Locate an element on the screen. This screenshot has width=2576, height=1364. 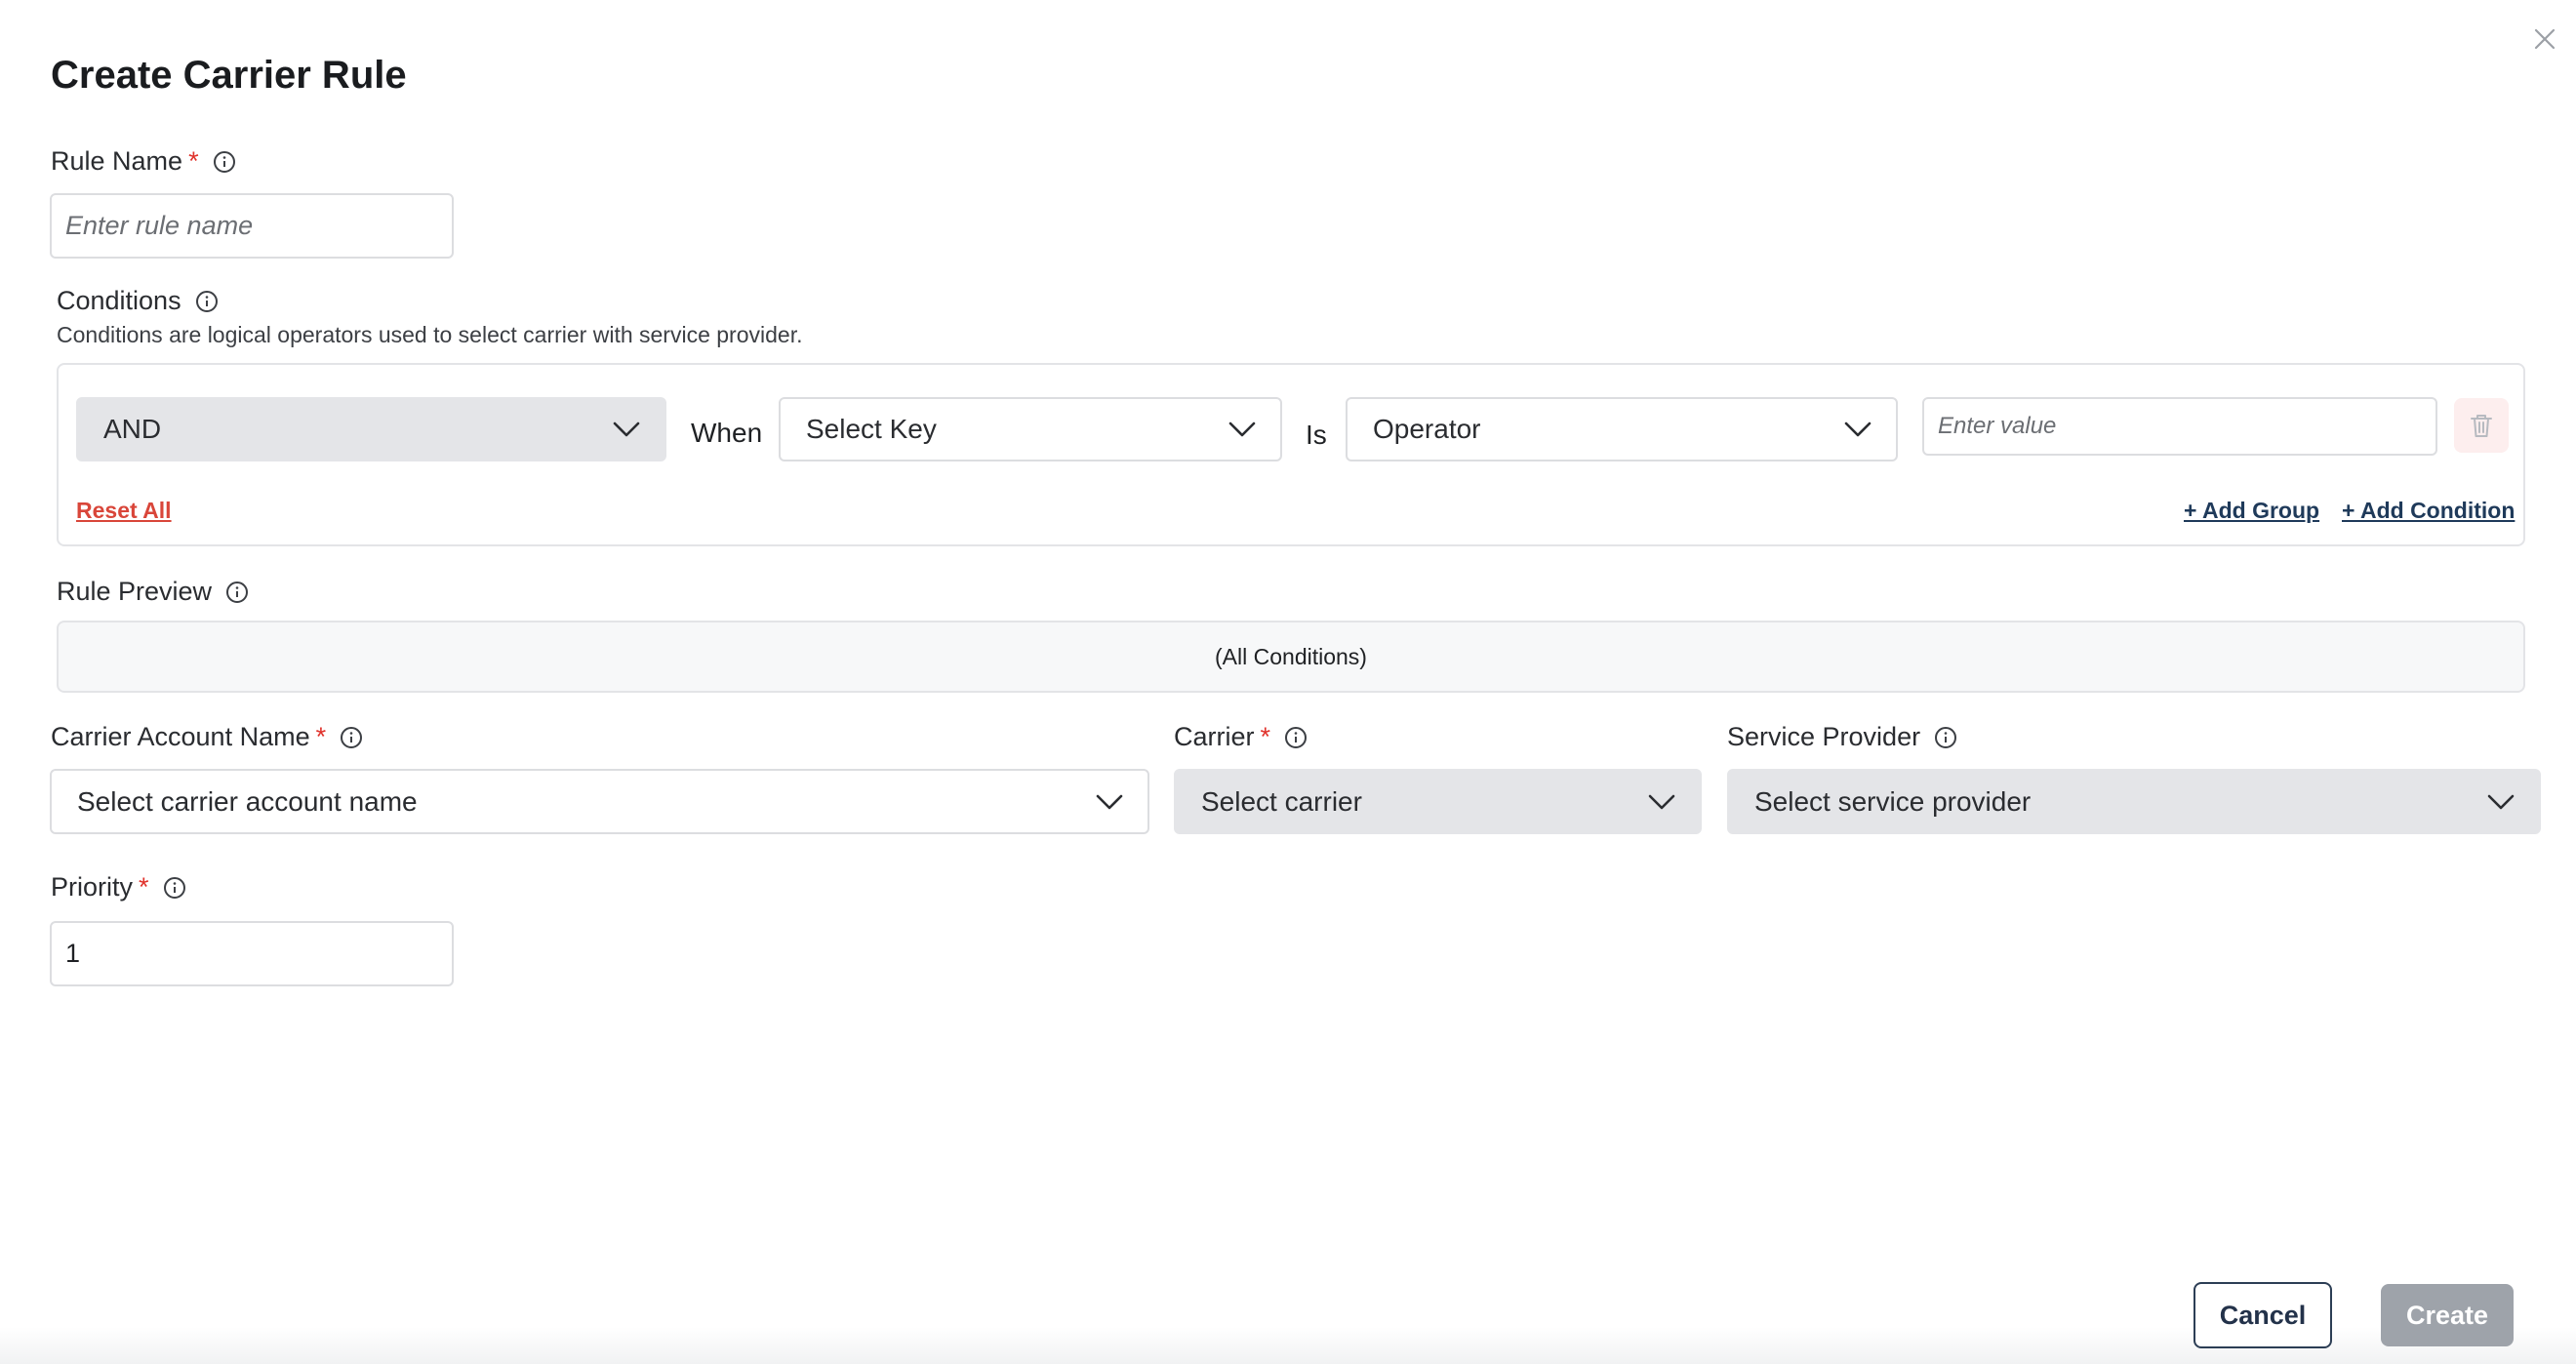
service-provider-placeholder: Select service provider is located at coordinates (1893, 801).